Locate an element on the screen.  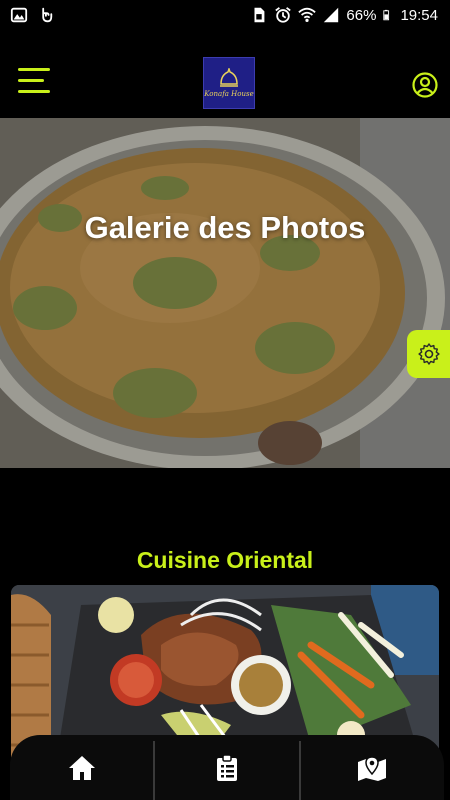
gear-icon is located at coordinates (428, 354).